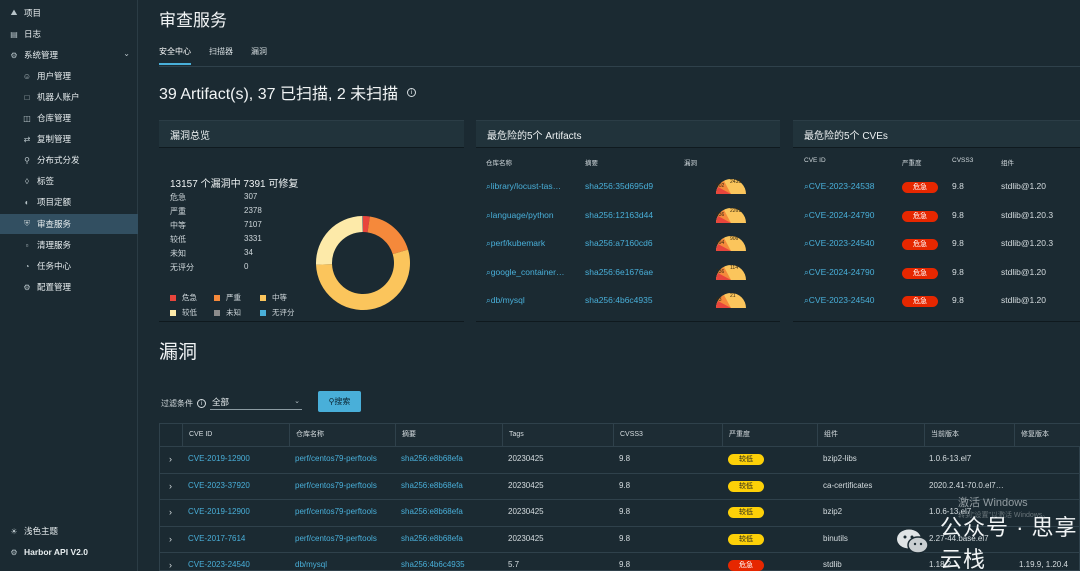 Image resolution: width=1080 pixels, height=571 pixels. Describe the element at coordinates (27, 97) in the screenshot. I see `robot-icon: □` at that location.